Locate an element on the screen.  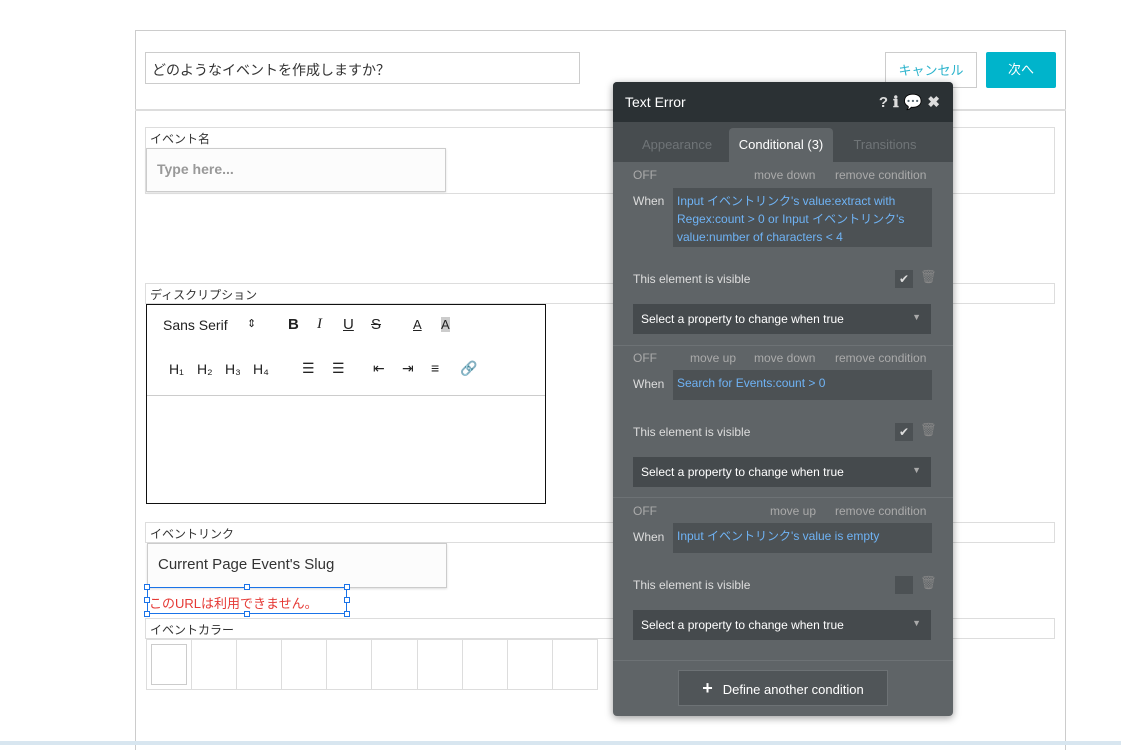
text-color-icon: A is located at coordinates (417, 324).